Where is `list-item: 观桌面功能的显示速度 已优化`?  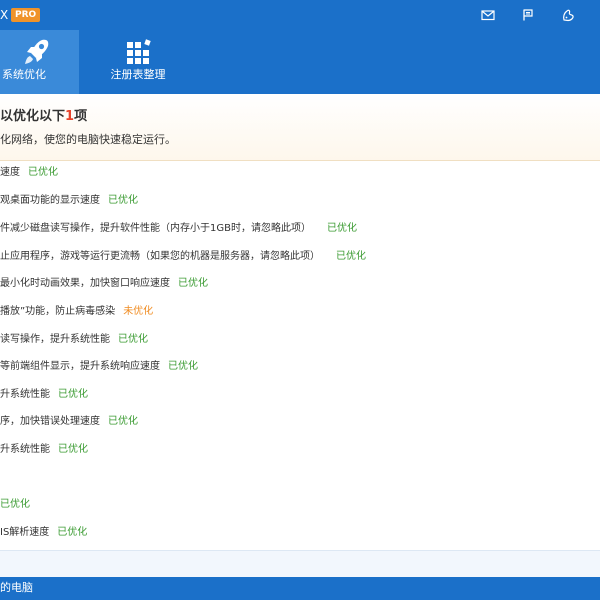 list-item: 观桌面功能的显示速度 已优化 is located at coordinates (300, 201).